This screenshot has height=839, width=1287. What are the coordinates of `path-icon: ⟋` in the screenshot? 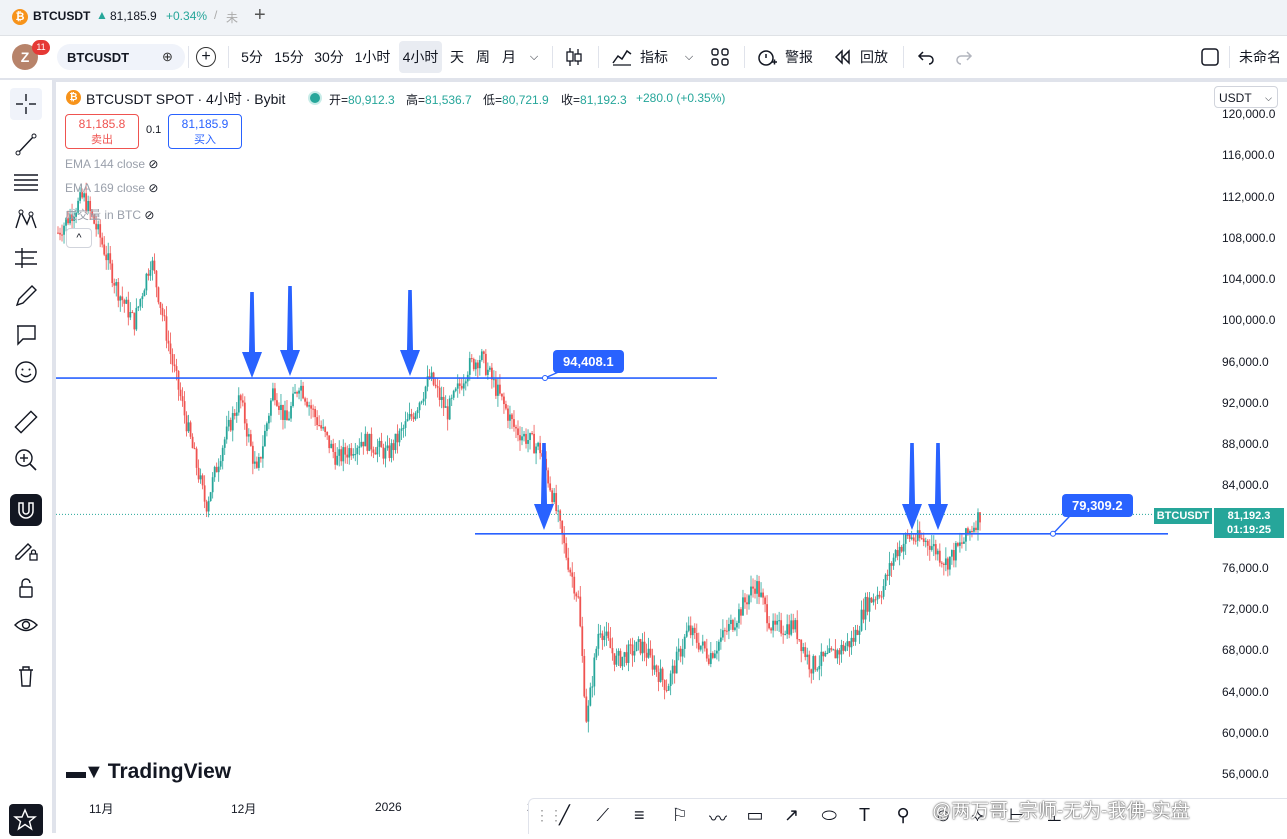 It's located at (603, 815).